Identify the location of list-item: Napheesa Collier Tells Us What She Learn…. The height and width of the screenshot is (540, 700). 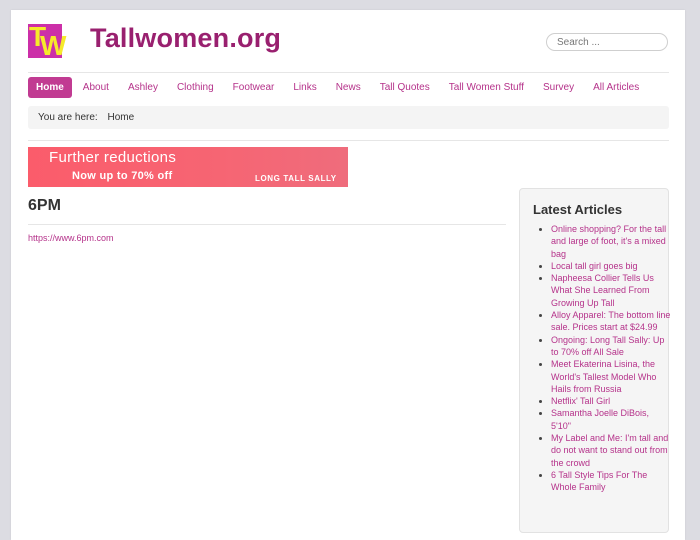
(611, 290).